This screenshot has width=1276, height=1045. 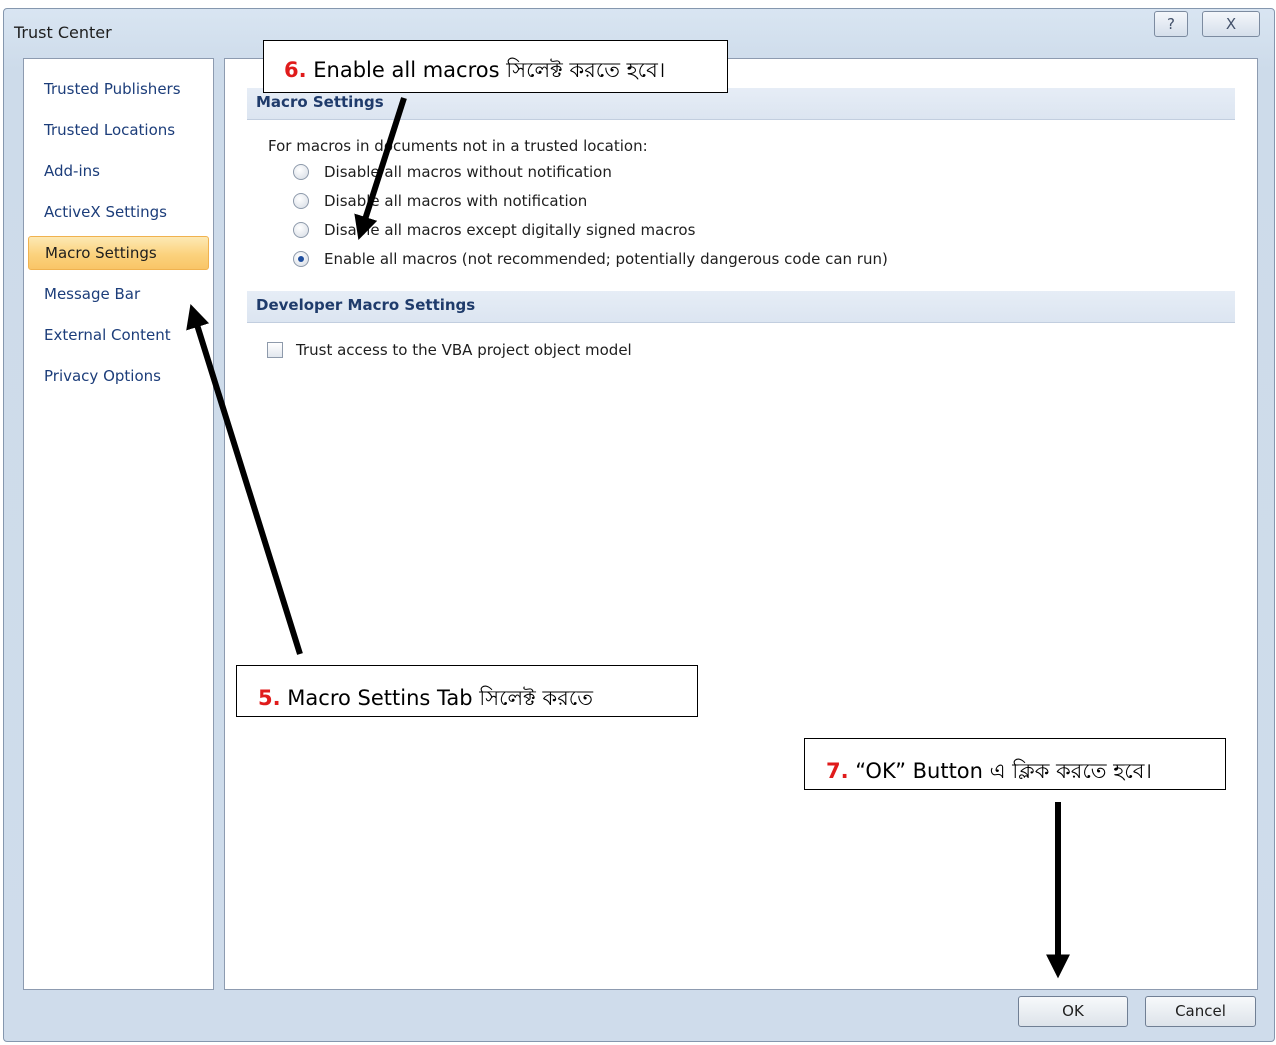 What do you see at coordinates (118, 253) in the screenshot?
I see `sidebar-item-macro-settings: Macro Settings` at bounding box center [118, 253].